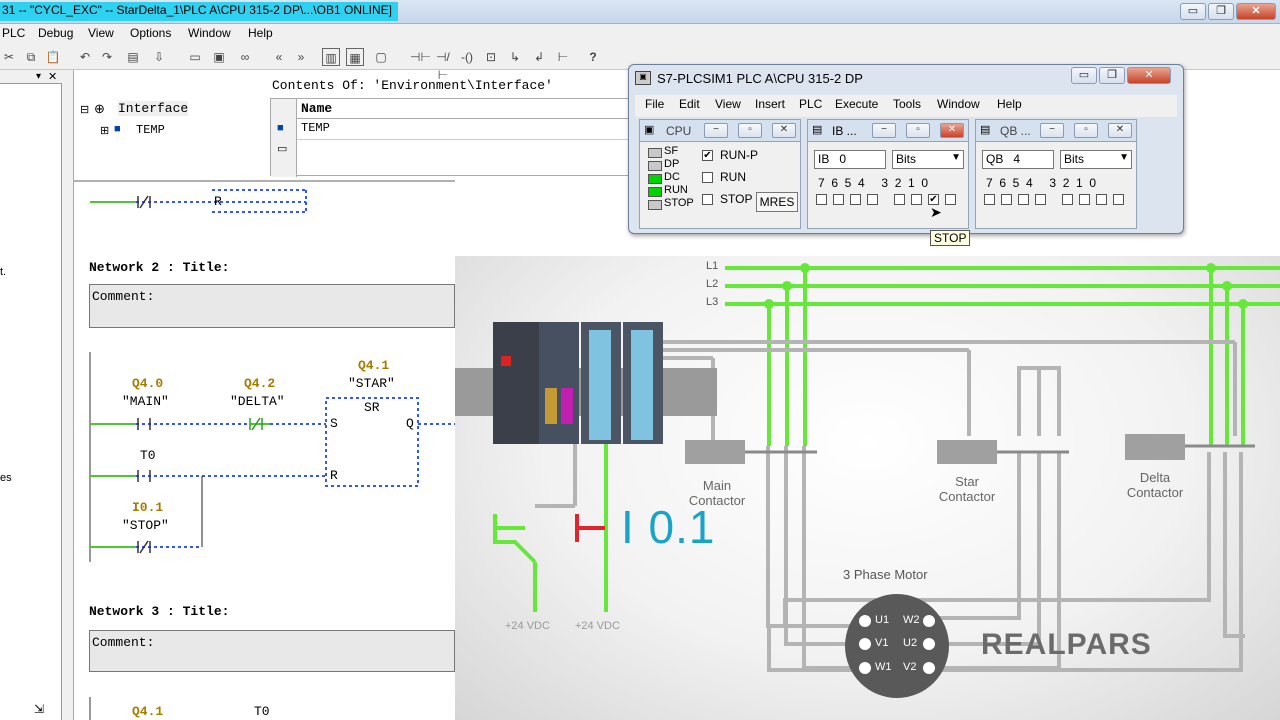  I want to click on menu-view: View, so click(101, 33).